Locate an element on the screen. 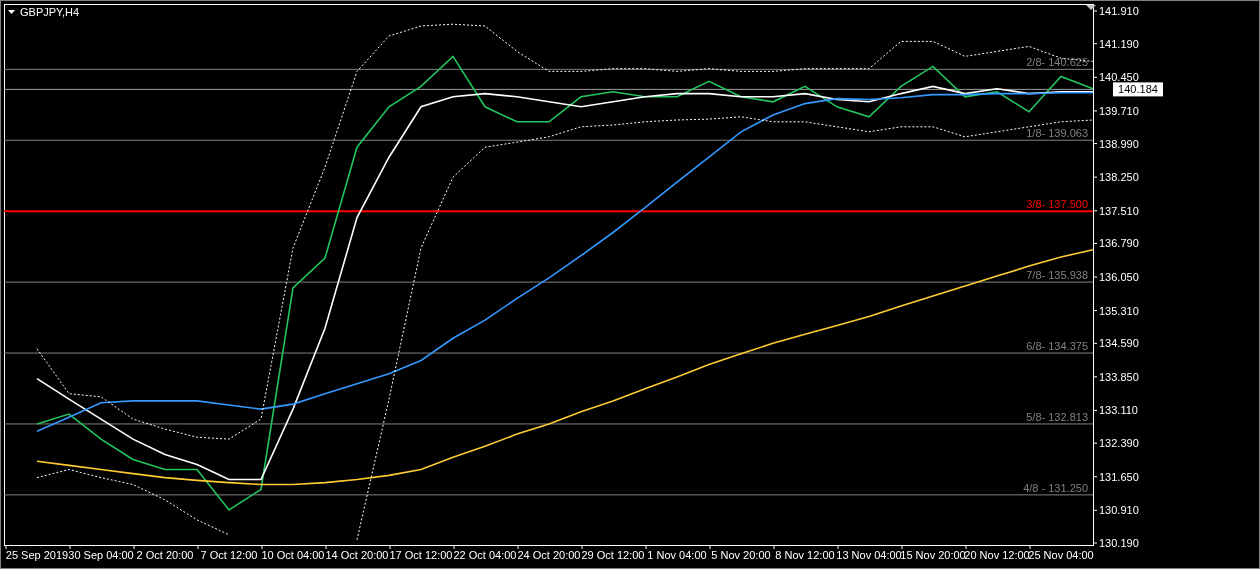 Image resolution: width=1260 pixels, height=569 pixels. level-tag: 4/8 - is located at coordinates (1034, 487).